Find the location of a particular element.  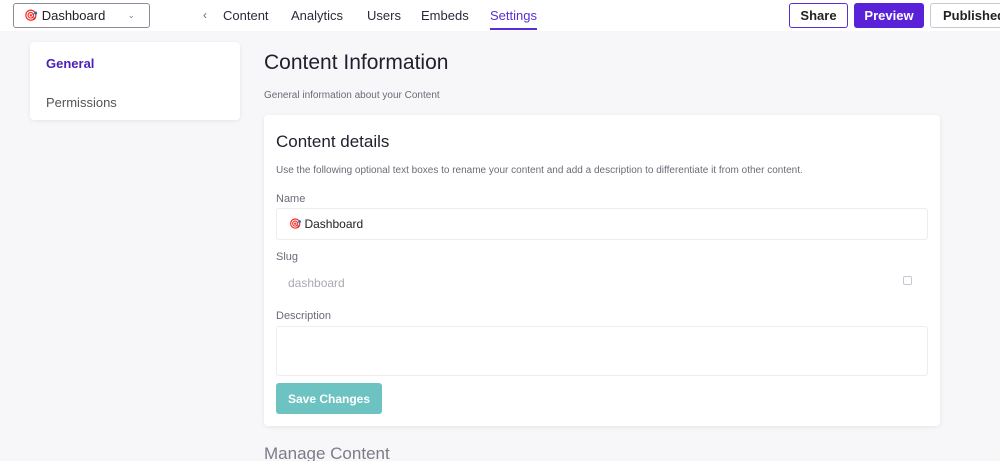

tab-content: Content is located at coordinates (246, 15).